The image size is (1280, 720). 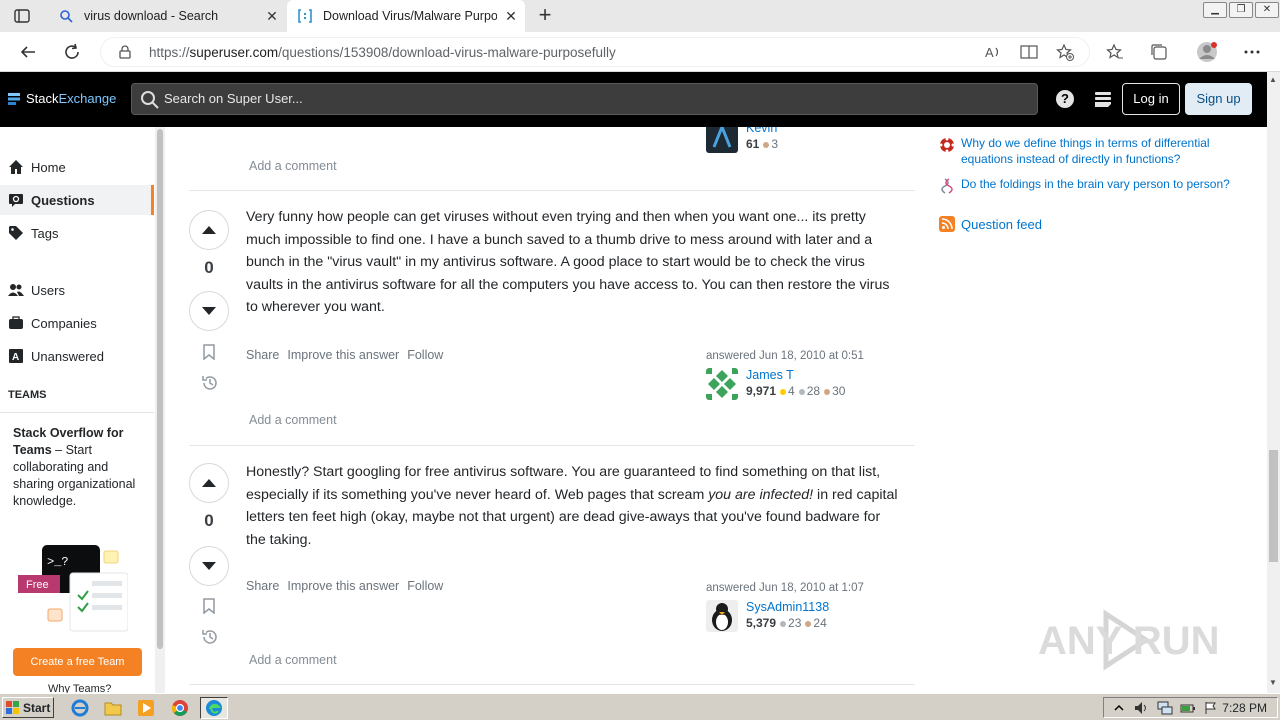 I want to click on user-name: Kevin, so click(x=762, y=131).